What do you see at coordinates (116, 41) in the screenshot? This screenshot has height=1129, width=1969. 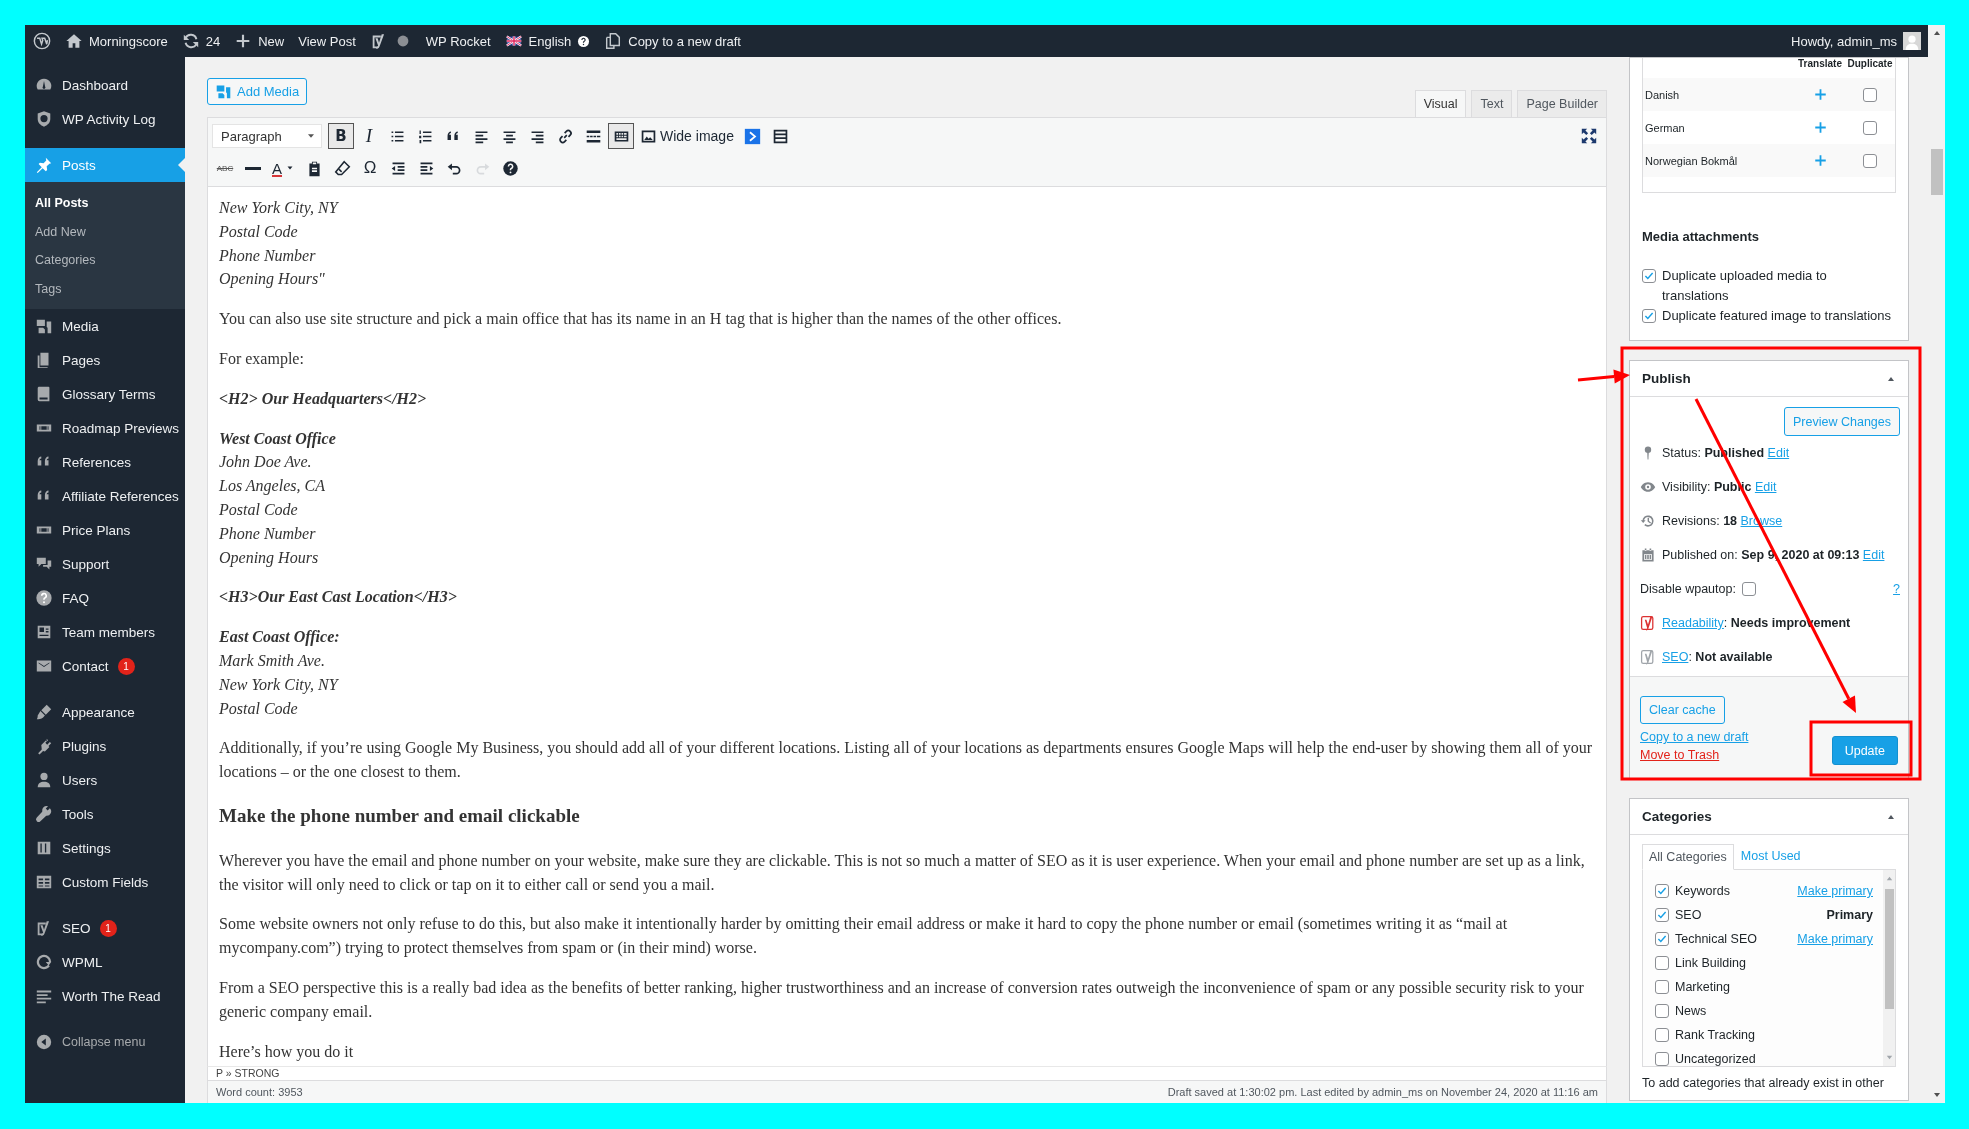 I see `site-link: Morningscore` at bounding box center [116, 41].